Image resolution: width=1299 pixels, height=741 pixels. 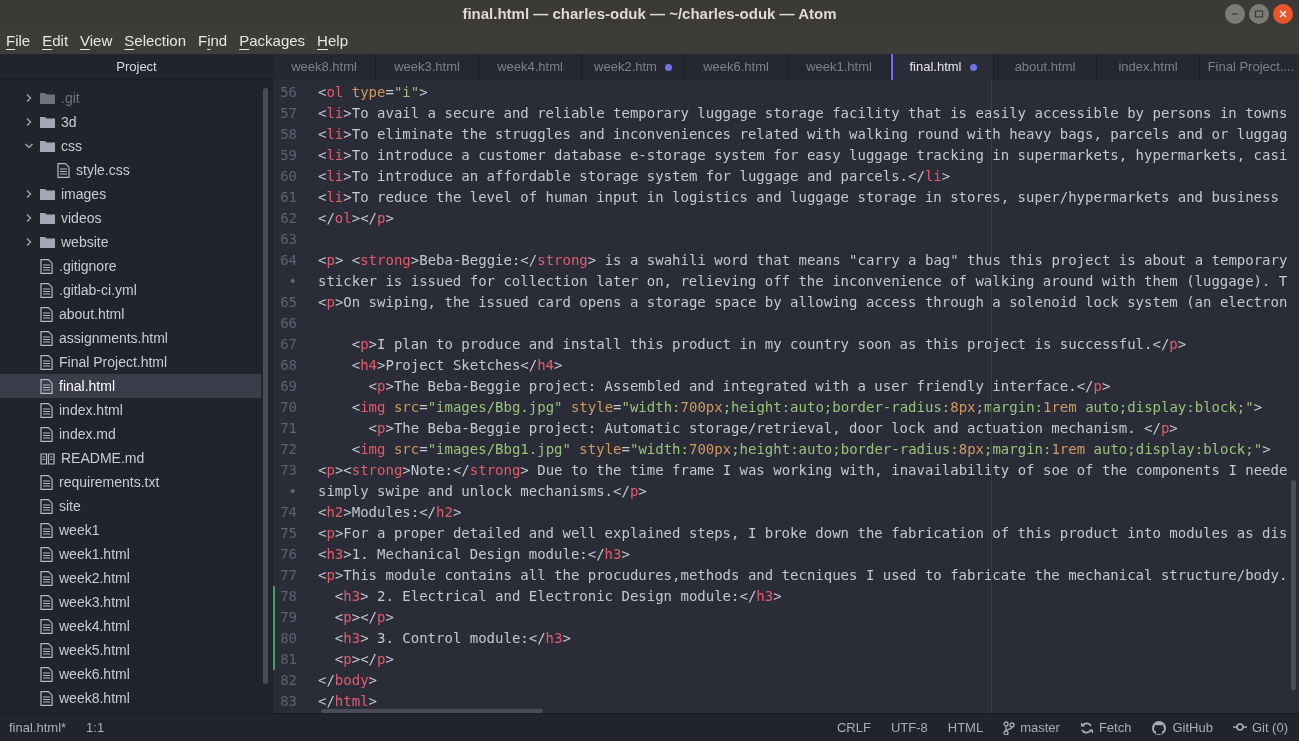 I want to click on tree-item: week3.html, so click(x=130, y=602).